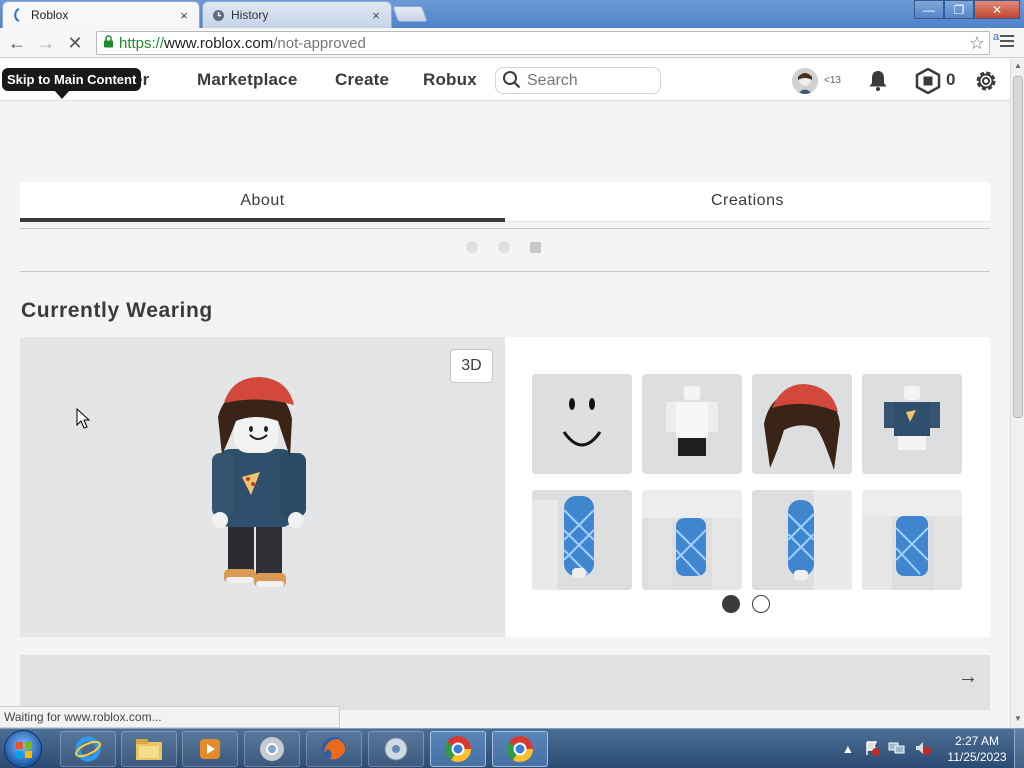 The width and height of the screenshot is (1024, 768). Describe the element at coordinates (72, 83) in the screenshot. I see `skip-to-main-content-link: Skip to Main Content` at that location.